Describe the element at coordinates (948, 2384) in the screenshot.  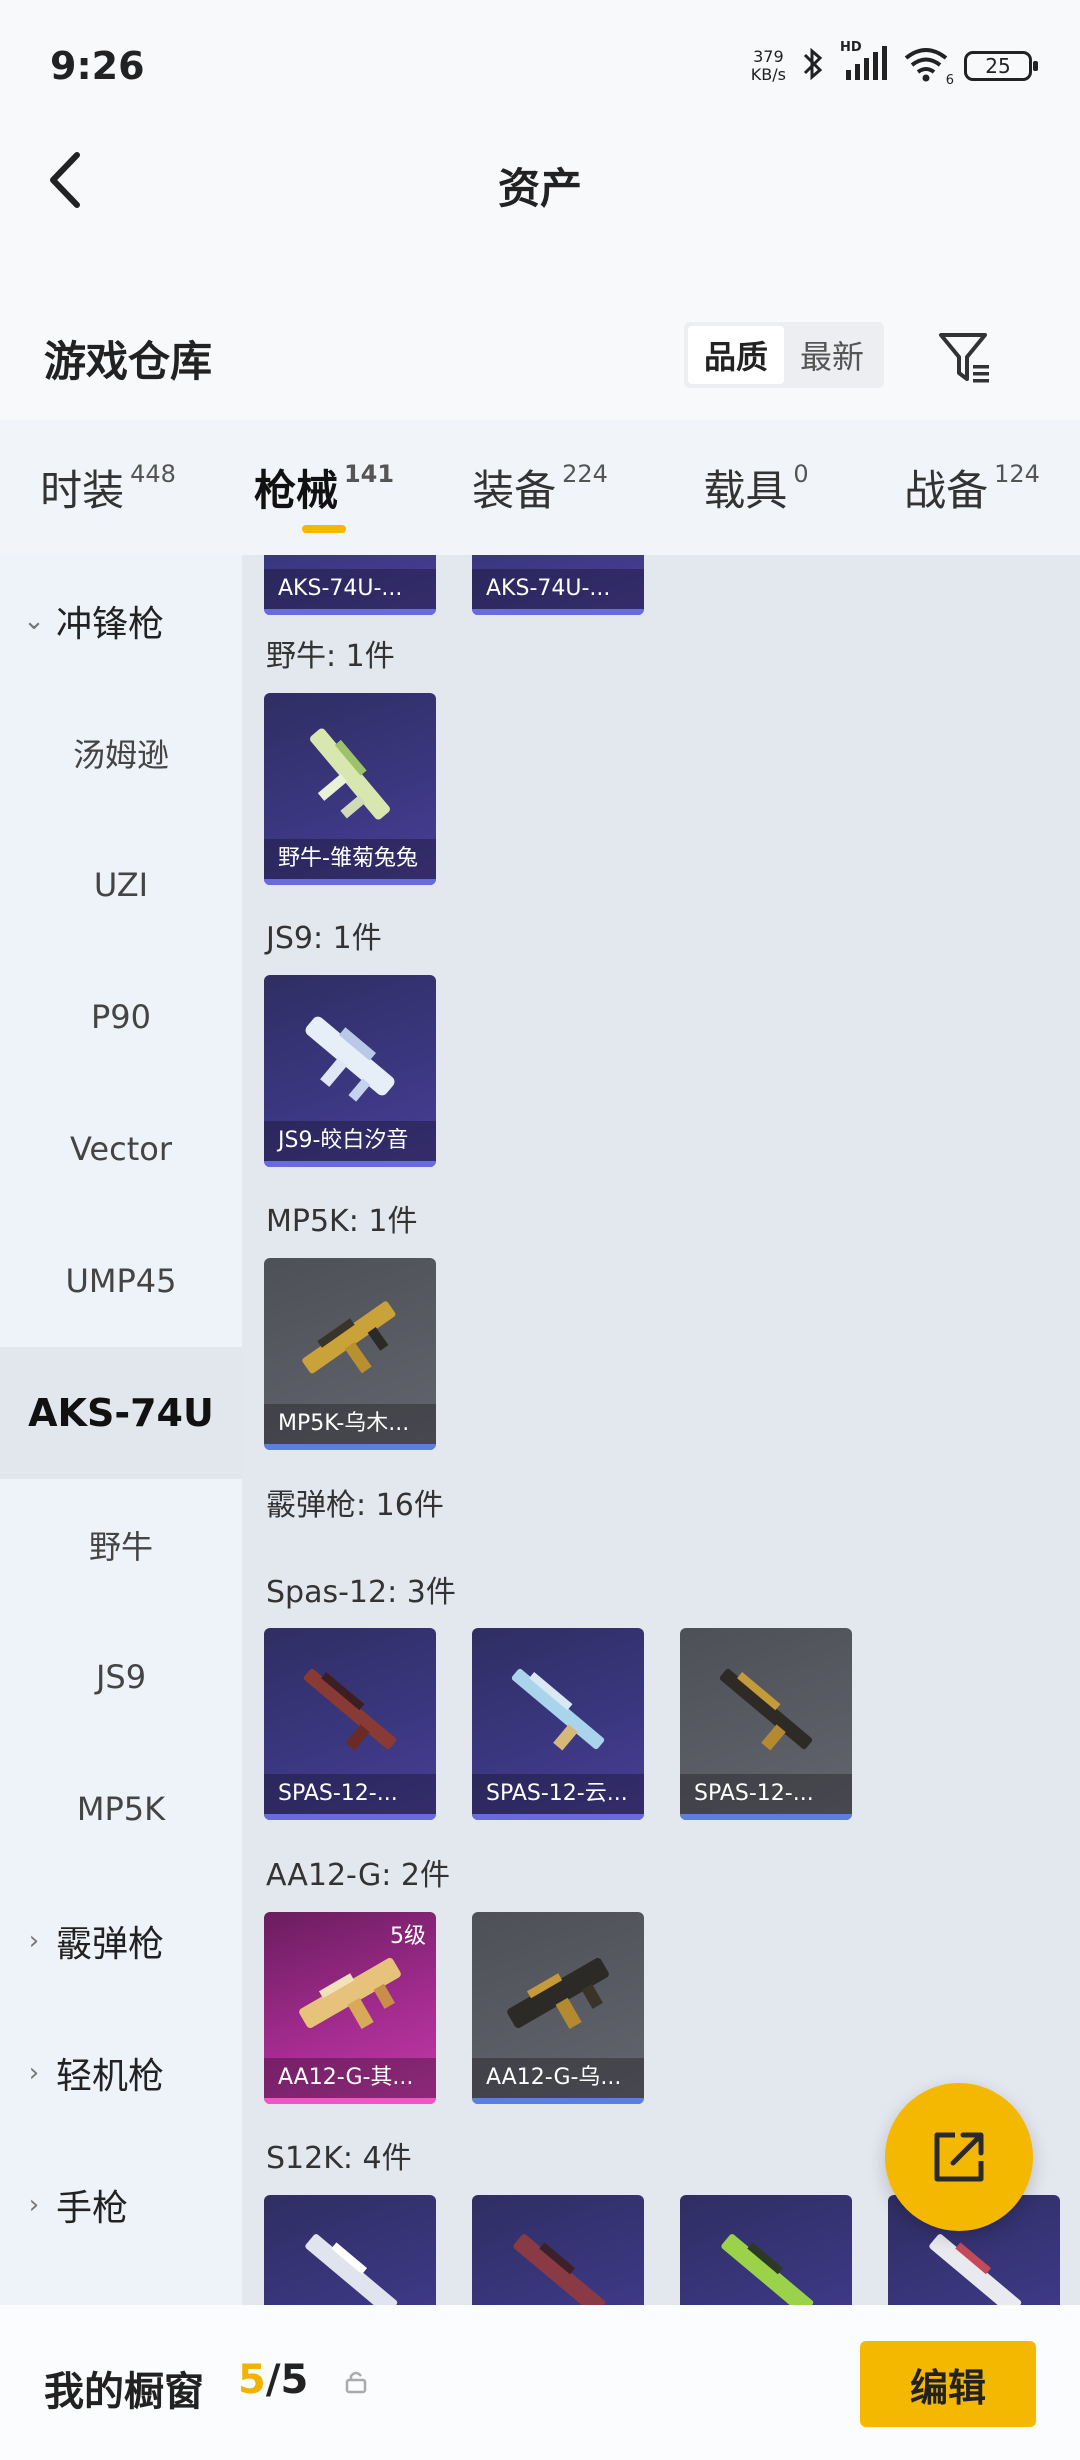
I see `edit-button: 编辑` at that location.